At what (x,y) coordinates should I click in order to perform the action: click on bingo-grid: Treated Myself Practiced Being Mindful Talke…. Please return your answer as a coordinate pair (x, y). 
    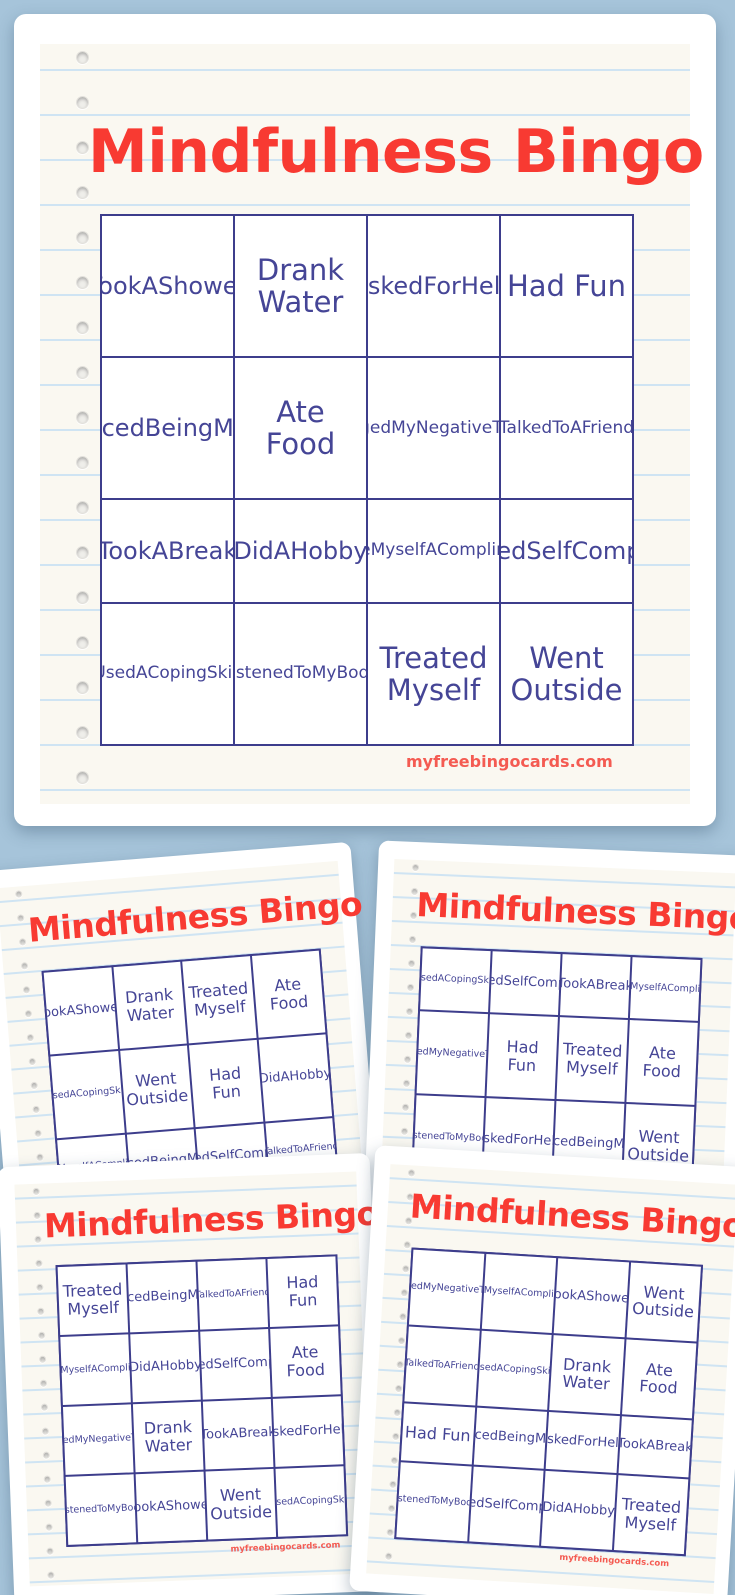
    Looking at the image, I should click on (202, 1400).